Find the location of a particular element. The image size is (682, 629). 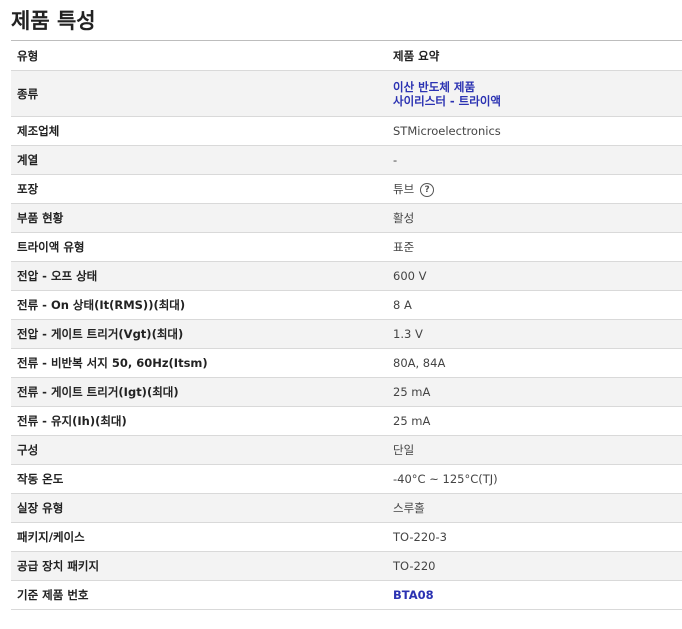

attribute-value: 튜브? is located at coordinates (534, 189).